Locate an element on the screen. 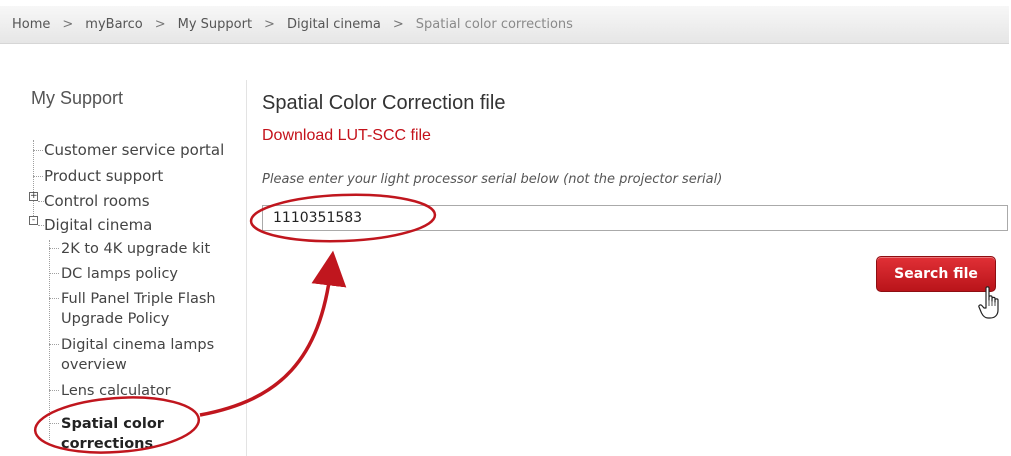 This screenshot has width=1011, height=456. sidebar-child-spatial-color-line2: corrections is located at coordinates (107, 444).